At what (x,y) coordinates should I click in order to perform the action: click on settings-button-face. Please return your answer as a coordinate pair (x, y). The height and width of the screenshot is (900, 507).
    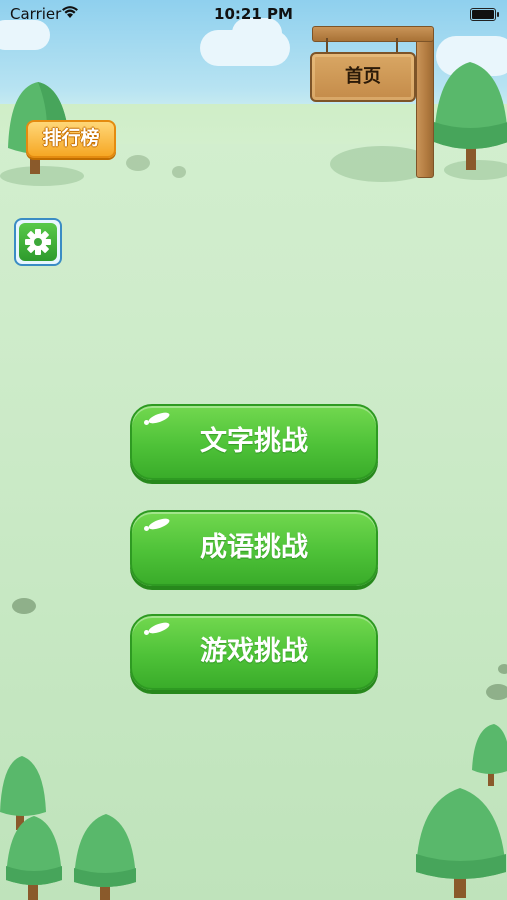
    Looking at the image, I should click on (38, 242).